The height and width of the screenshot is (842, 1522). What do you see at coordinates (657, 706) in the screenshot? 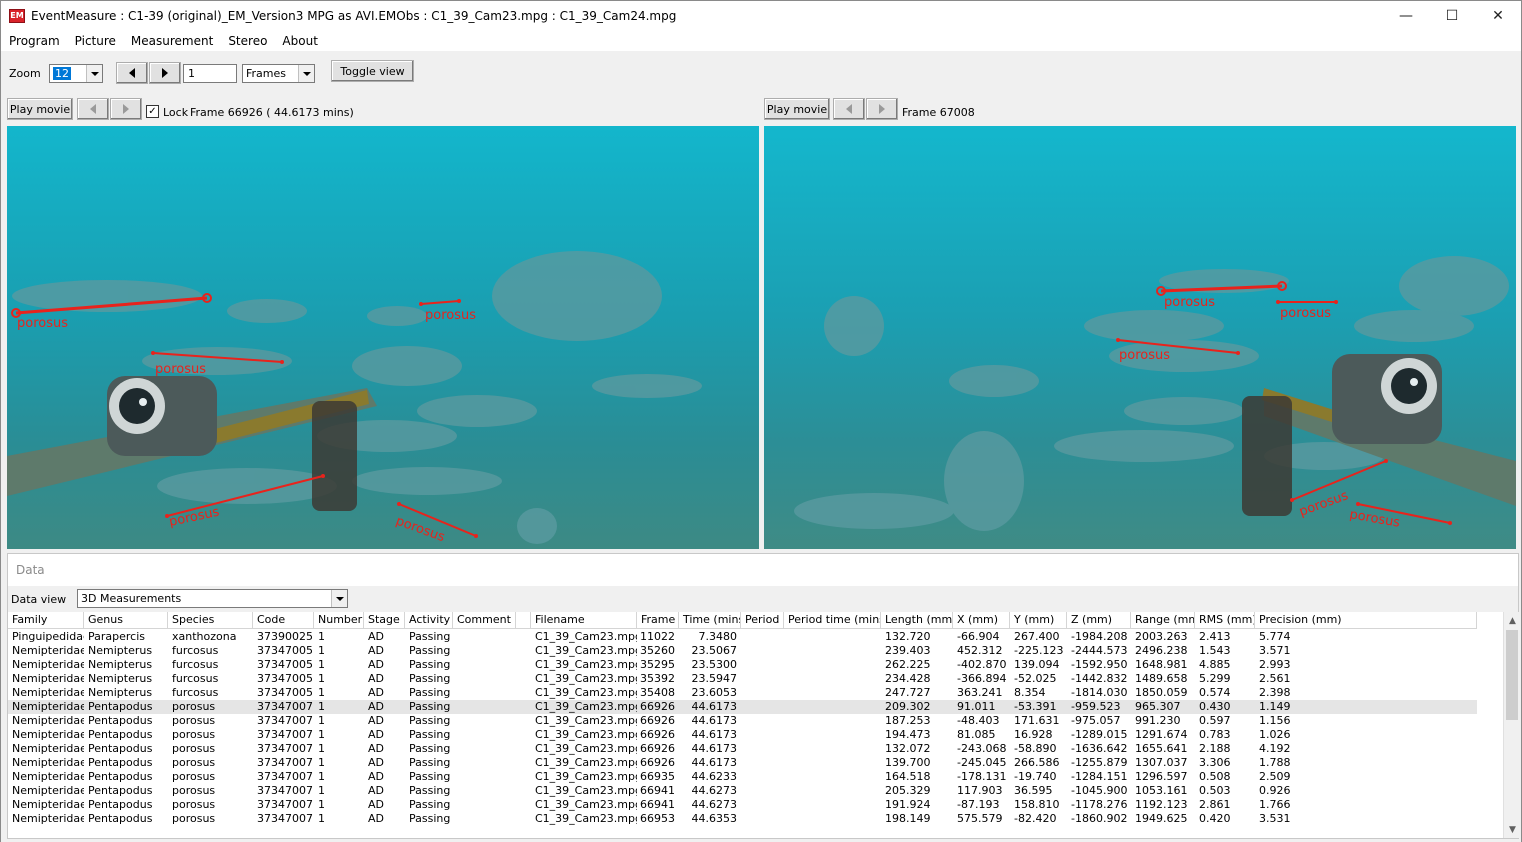
I see `table-cell: 66926` at bounding box center [657, 706].